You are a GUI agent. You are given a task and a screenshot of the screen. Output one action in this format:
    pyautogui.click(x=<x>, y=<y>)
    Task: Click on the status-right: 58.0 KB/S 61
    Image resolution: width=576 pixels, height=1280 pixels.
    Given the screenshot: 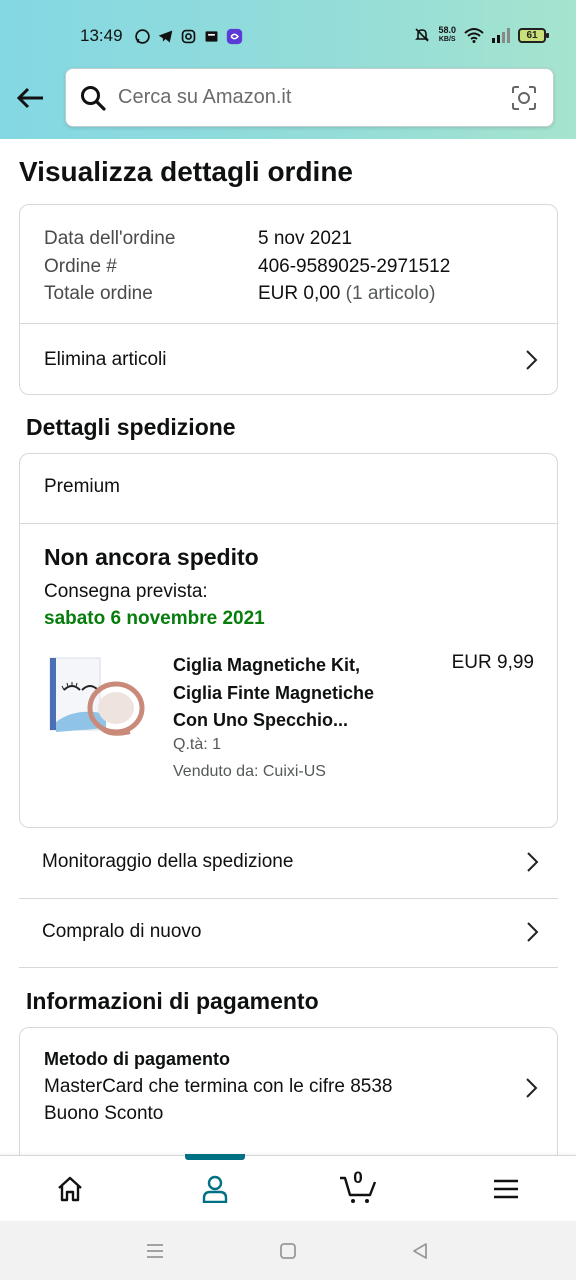 What is the action you would take?
    pyautogui.click(x=481, y=35)
    